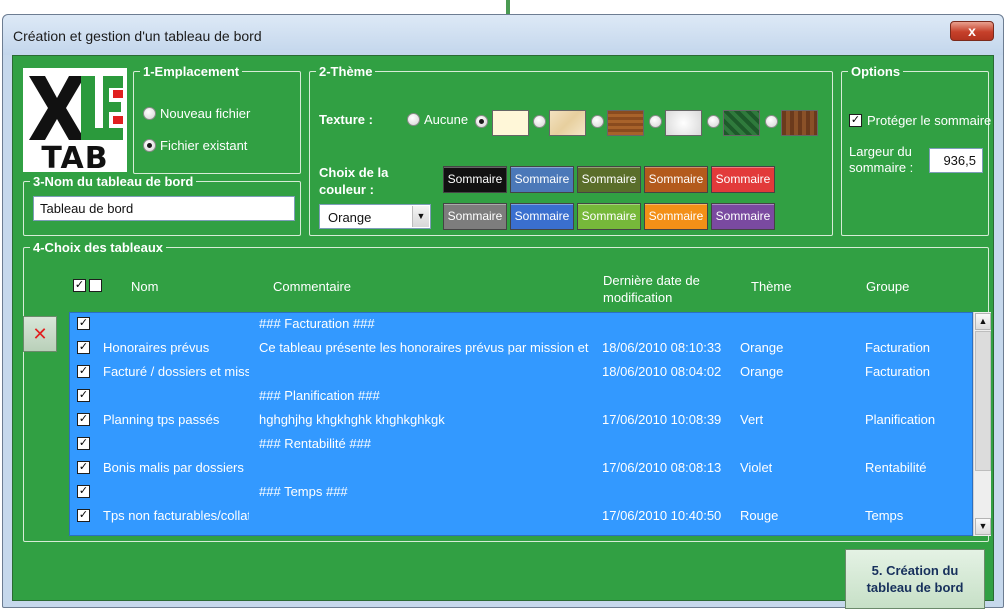 Image resolution: width=1006 pixels, height=610 pixels. I want to click on emplacement-title: 1-Emplacement, so click(191, 71).